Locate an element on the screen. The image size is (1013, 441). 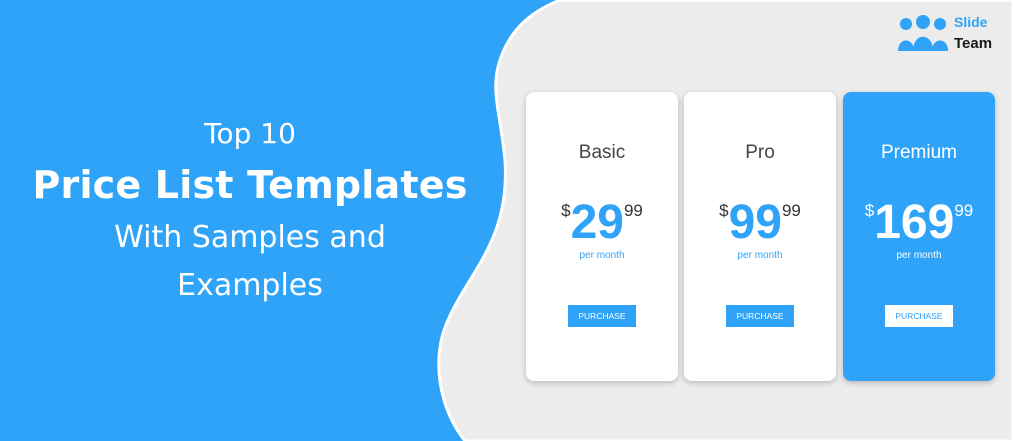
price-amount: 169 is located at coordinates (914, 222).